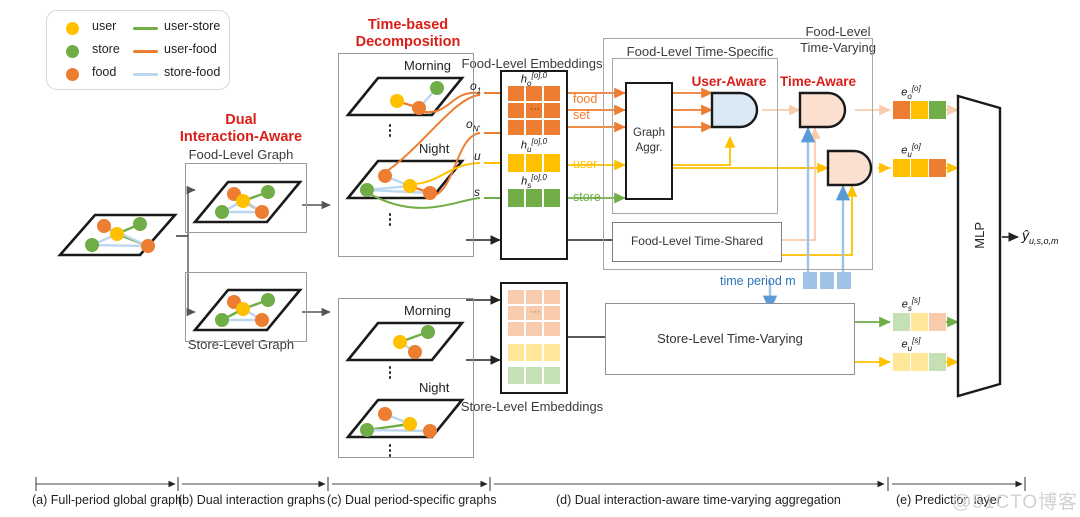 This screenshot has height=517, width=1080. What do you see at coordinates (107, 500) in the screenshot?
I see `caption-a: (a) Full-period global graph` at bounding box center [107, 500].